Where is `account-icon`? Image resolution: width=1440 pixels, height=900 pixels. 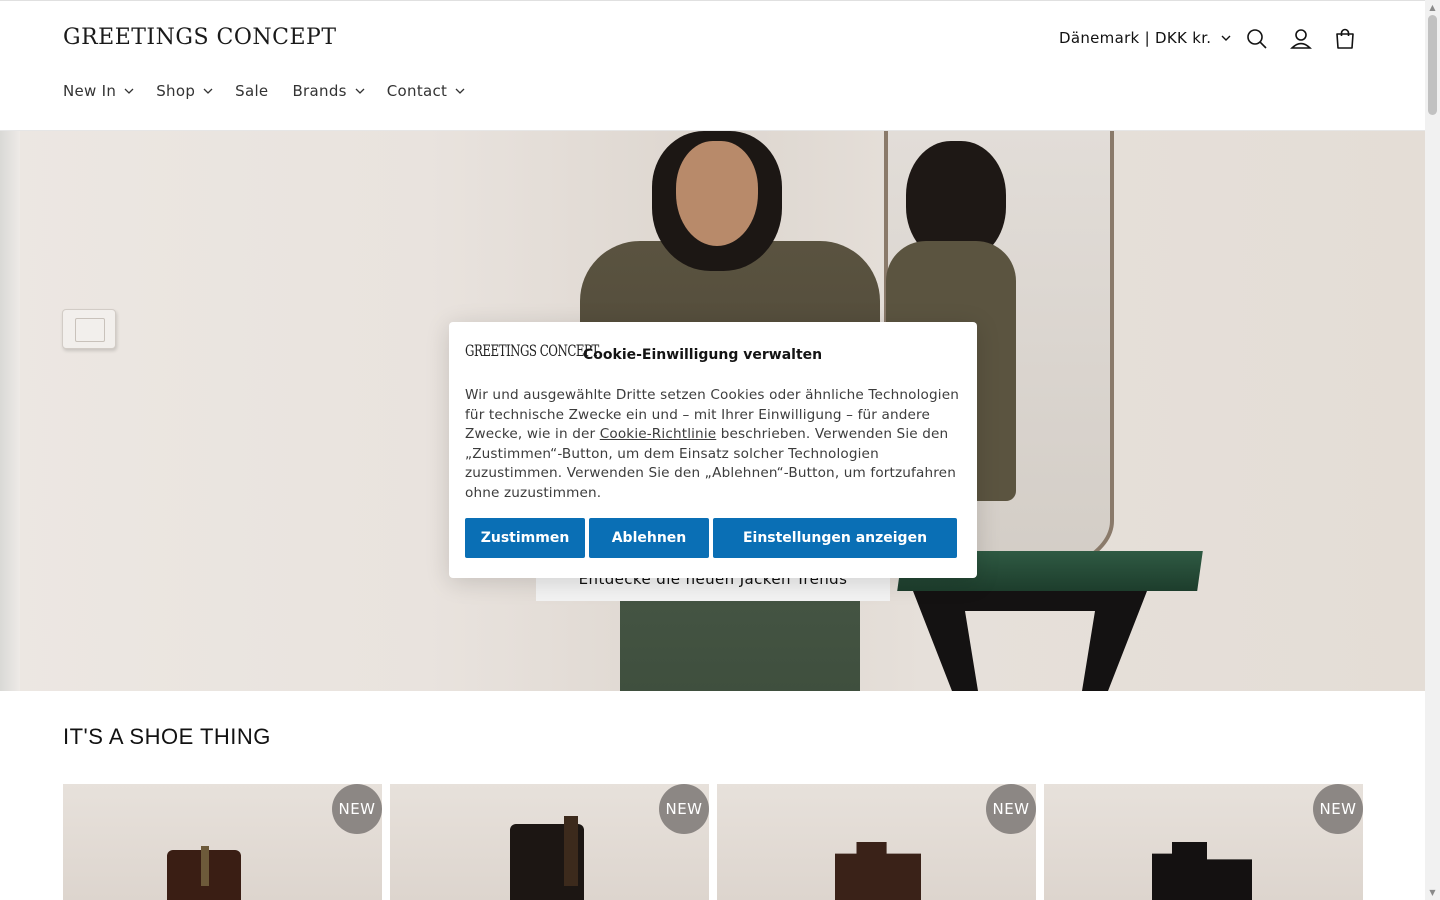 account-icon is located at coordinates (1301, 39).